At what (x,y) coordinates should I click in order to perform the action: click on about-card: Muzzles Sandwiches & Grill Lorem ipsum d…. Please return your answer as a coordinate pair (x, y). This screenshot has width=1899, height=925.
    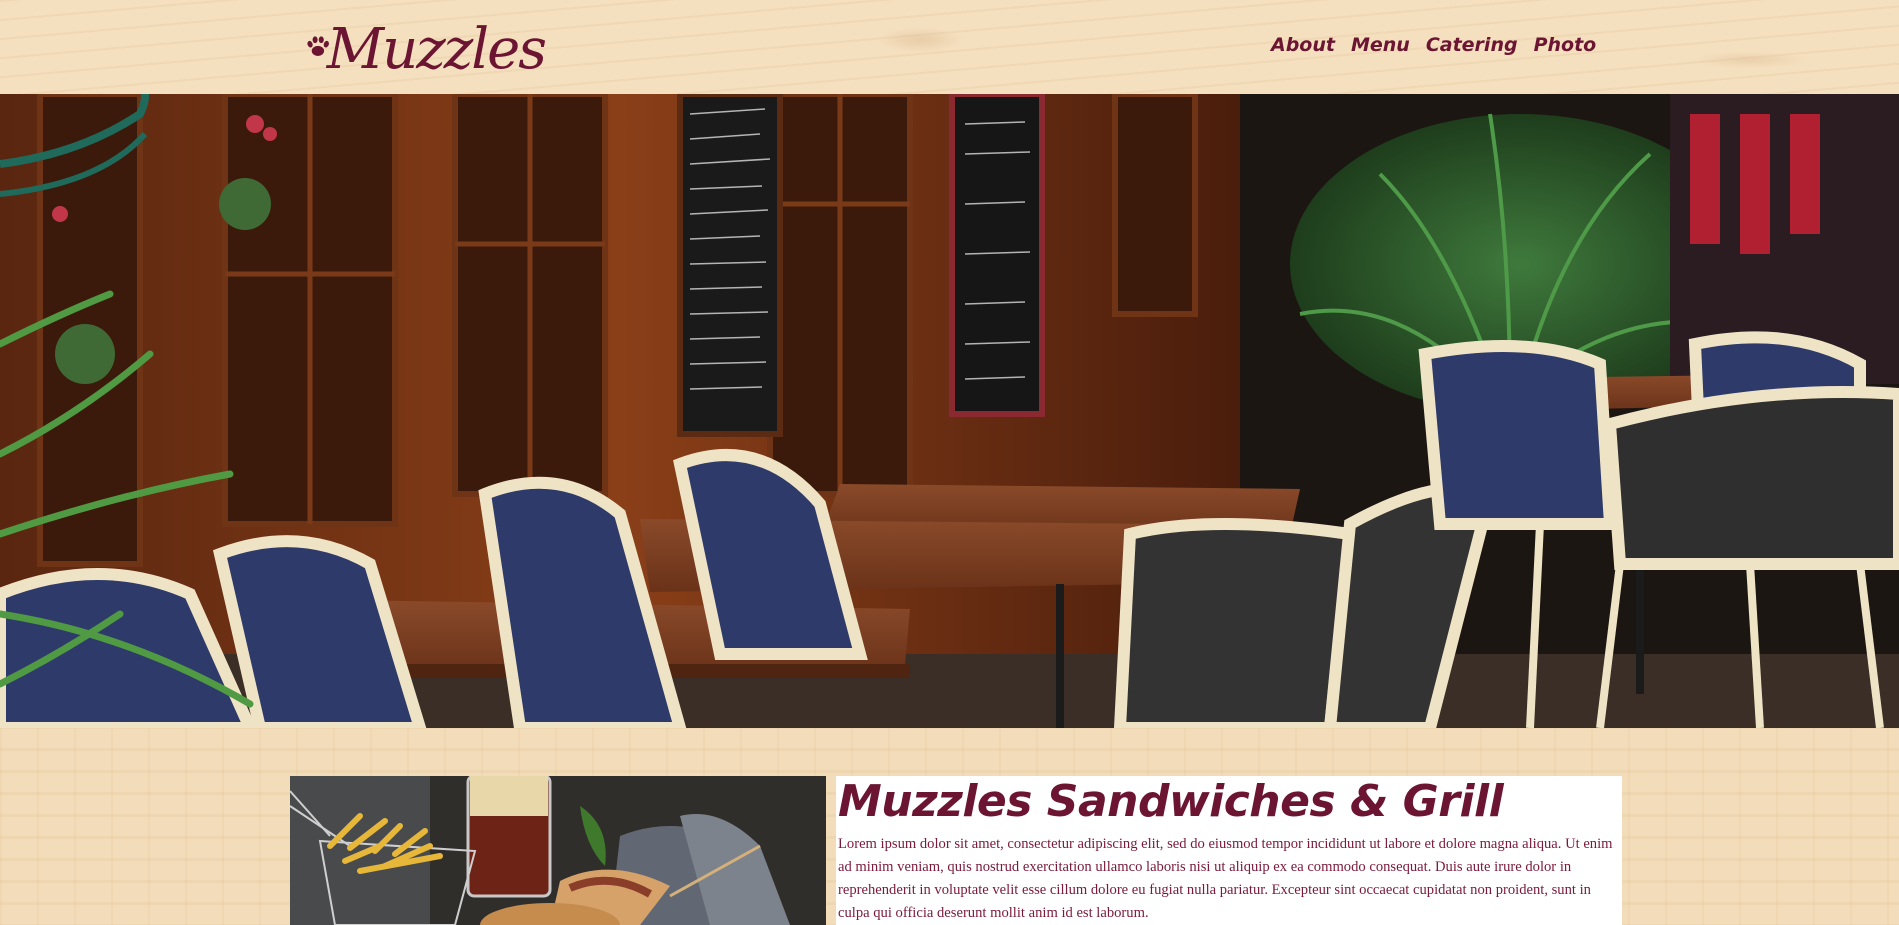
    Looking at the image, I should click on (1229, 850).